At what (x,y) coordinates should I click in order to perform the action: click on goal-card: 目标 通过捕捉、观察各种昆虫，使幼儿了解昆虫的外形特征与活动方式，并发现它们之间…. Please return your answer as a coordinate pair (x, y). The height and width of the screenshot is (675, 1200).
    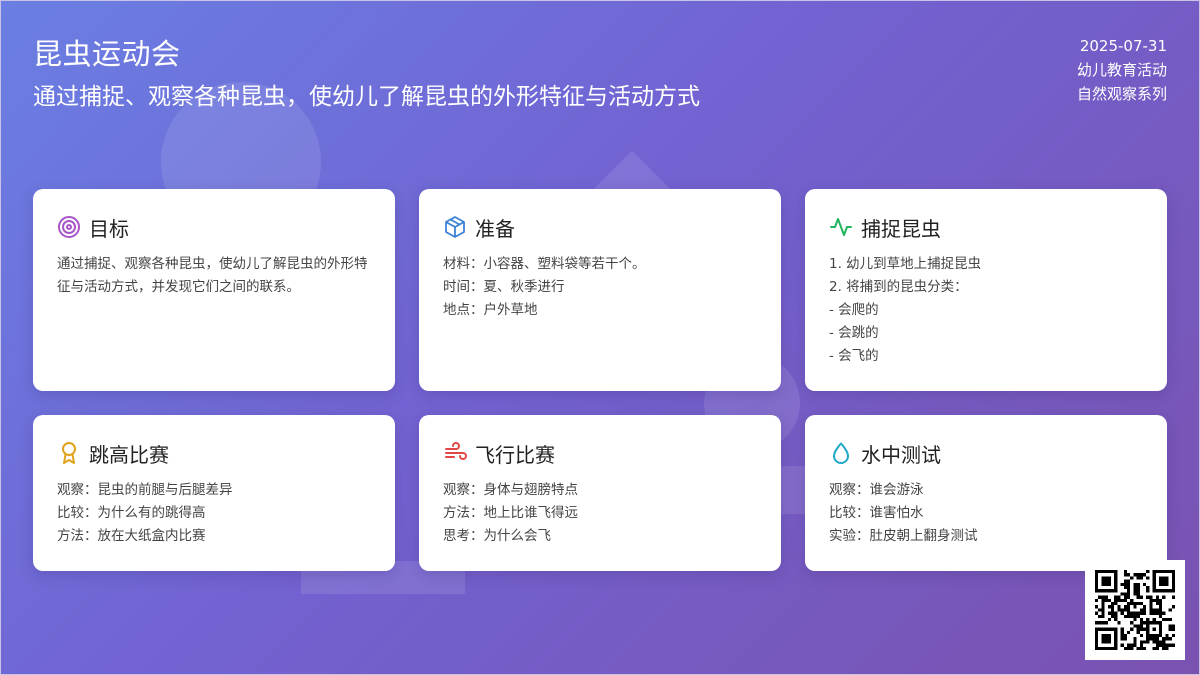
    Looking at the image, I should click on (214, 290).